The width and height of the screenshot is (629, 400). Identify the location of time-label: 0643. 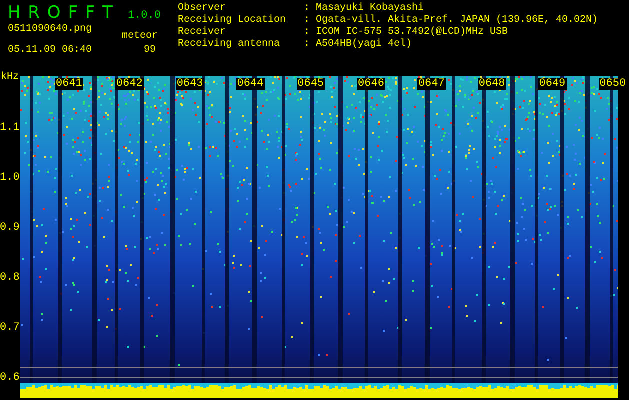
(190, 84).